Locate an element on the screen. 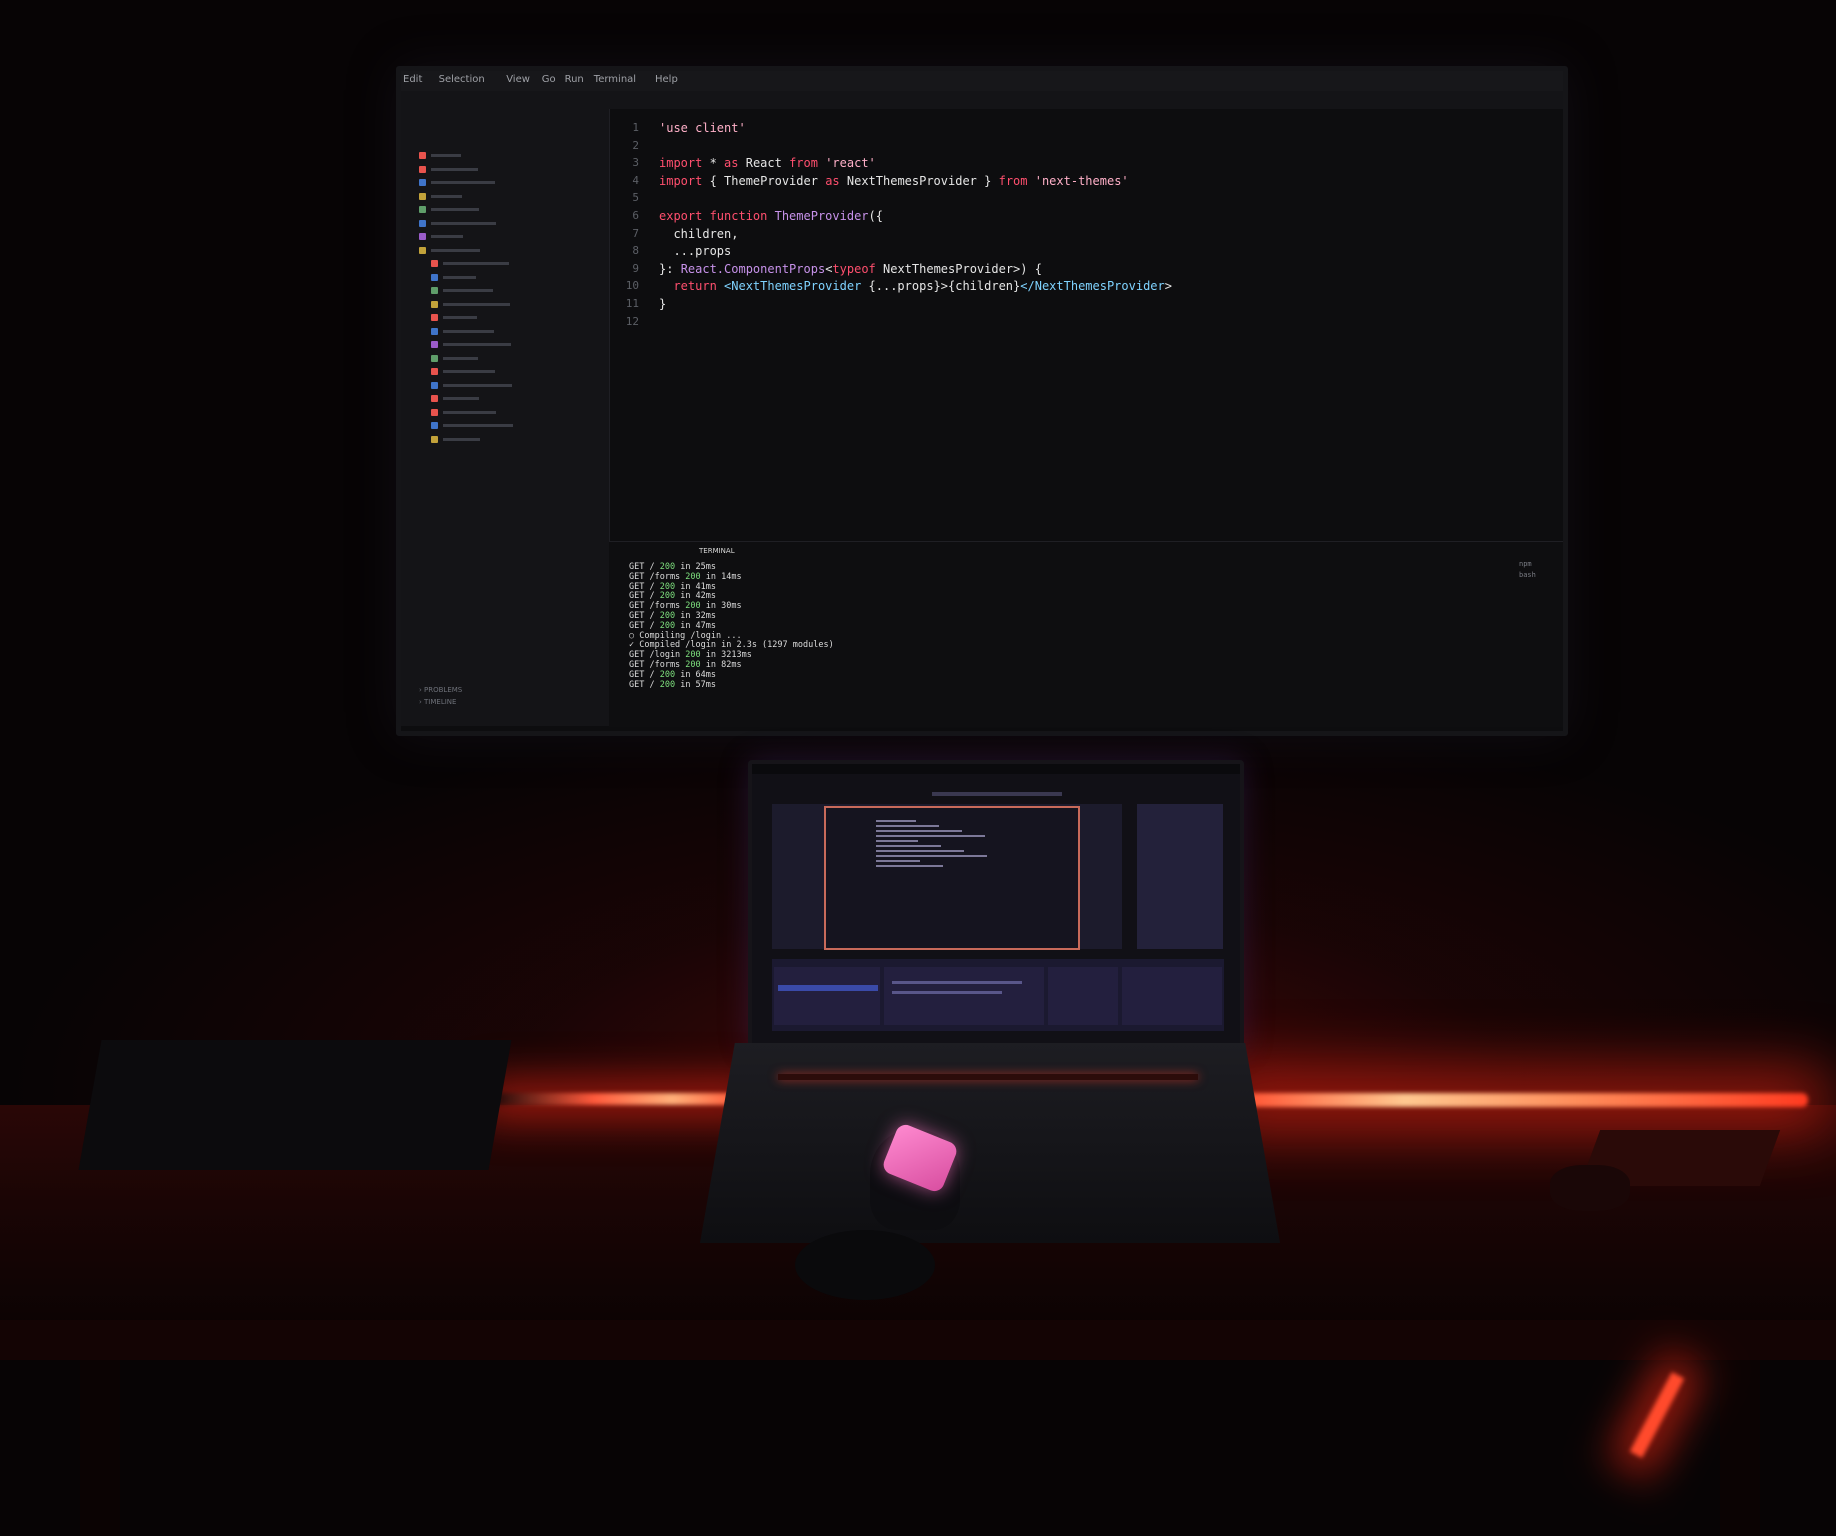 The image size is (1836, 1536). terminal-instance: bash is located at coordinates (1527, 575).